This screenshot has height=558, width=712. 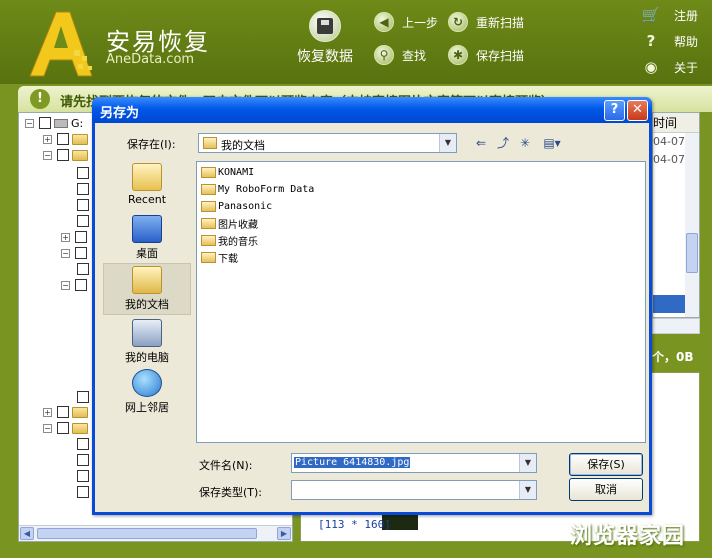 I want to click on list-item: 下载, so click(x=219, y=257).